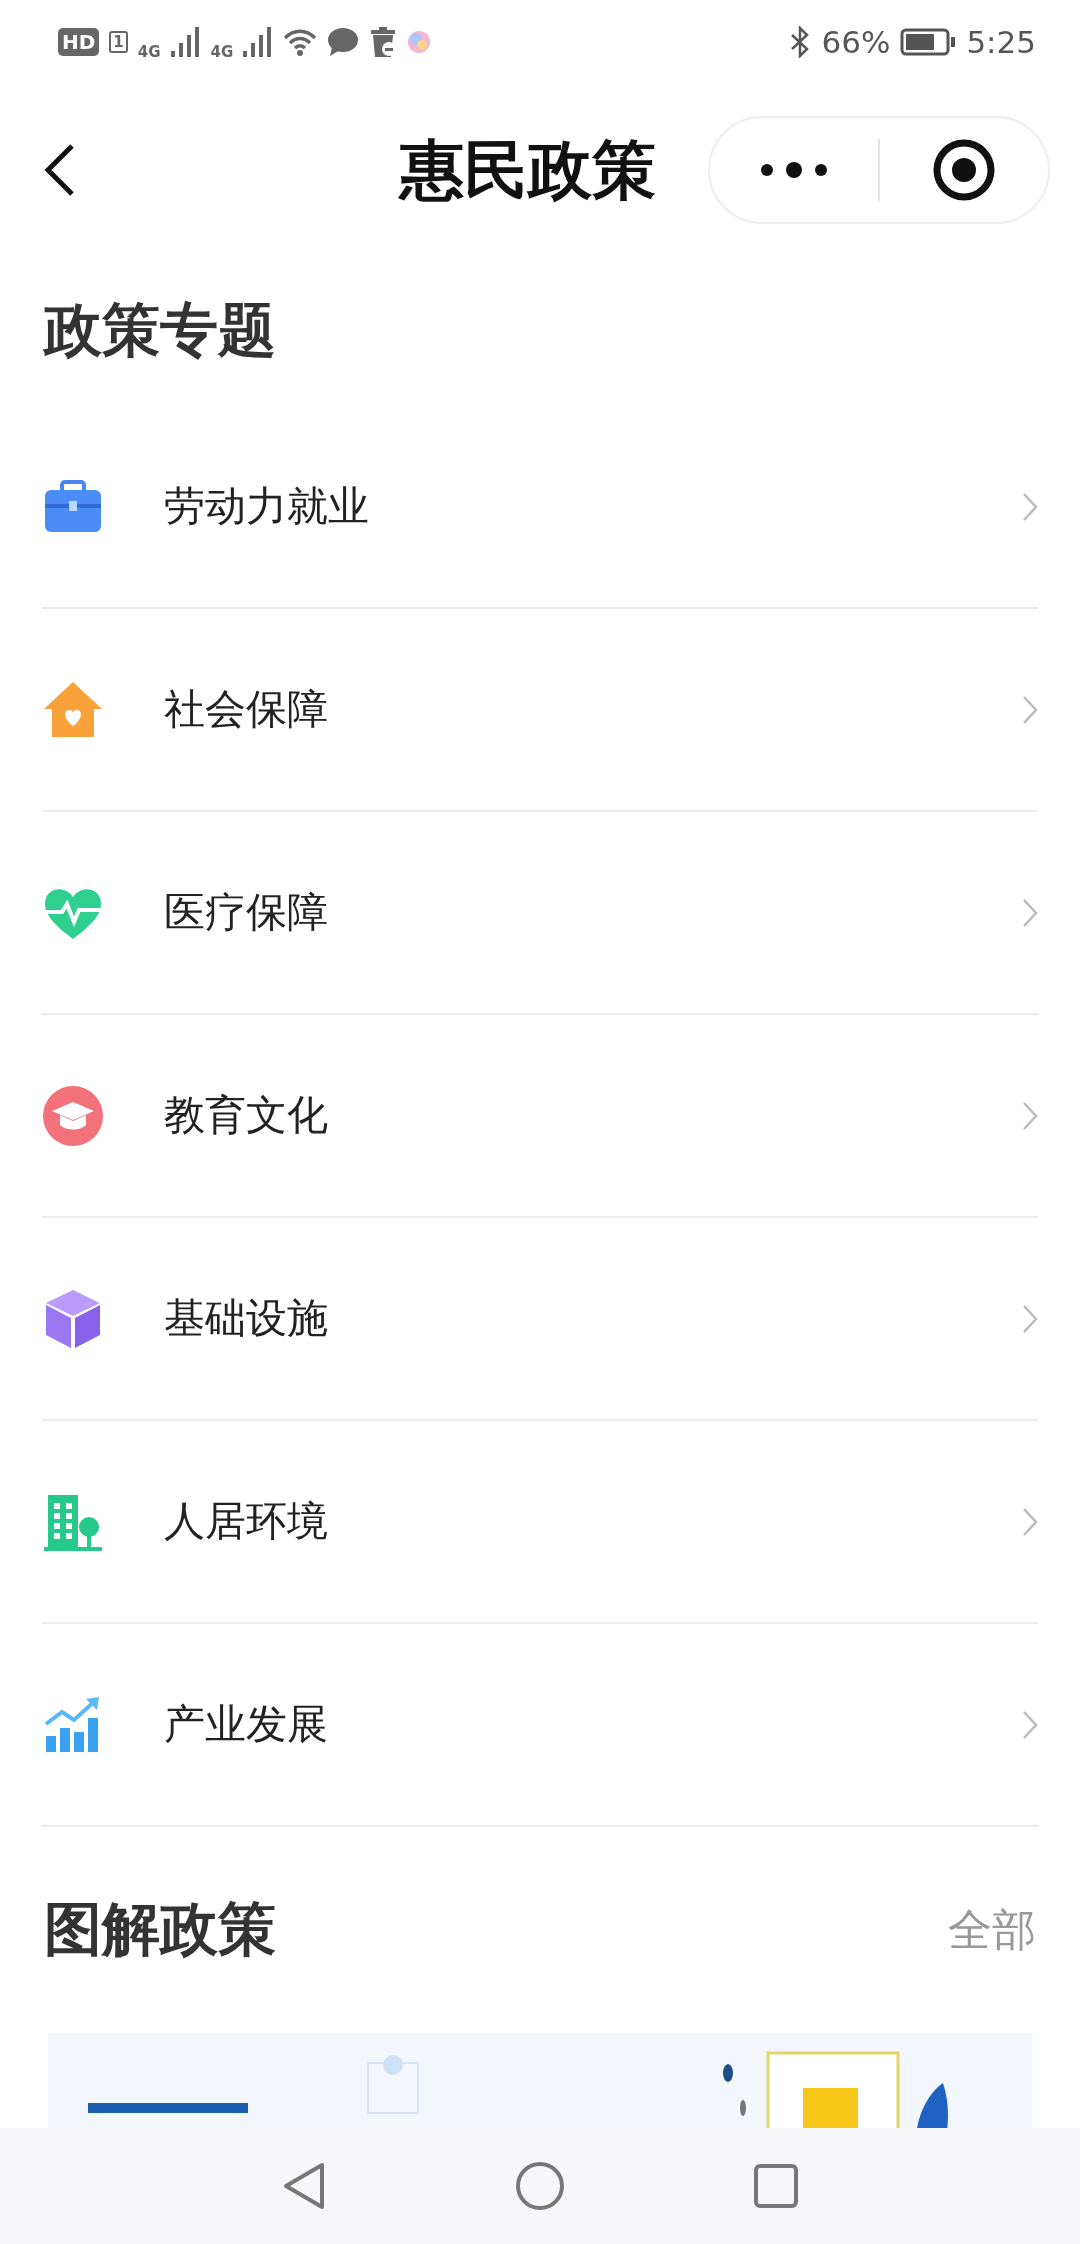 Image resolution: width=1080 pixels, height=2244 pixels. Describe the element at coordinates (856, 42) in the screenshot. I see `battery-percent: 66%` at that location.